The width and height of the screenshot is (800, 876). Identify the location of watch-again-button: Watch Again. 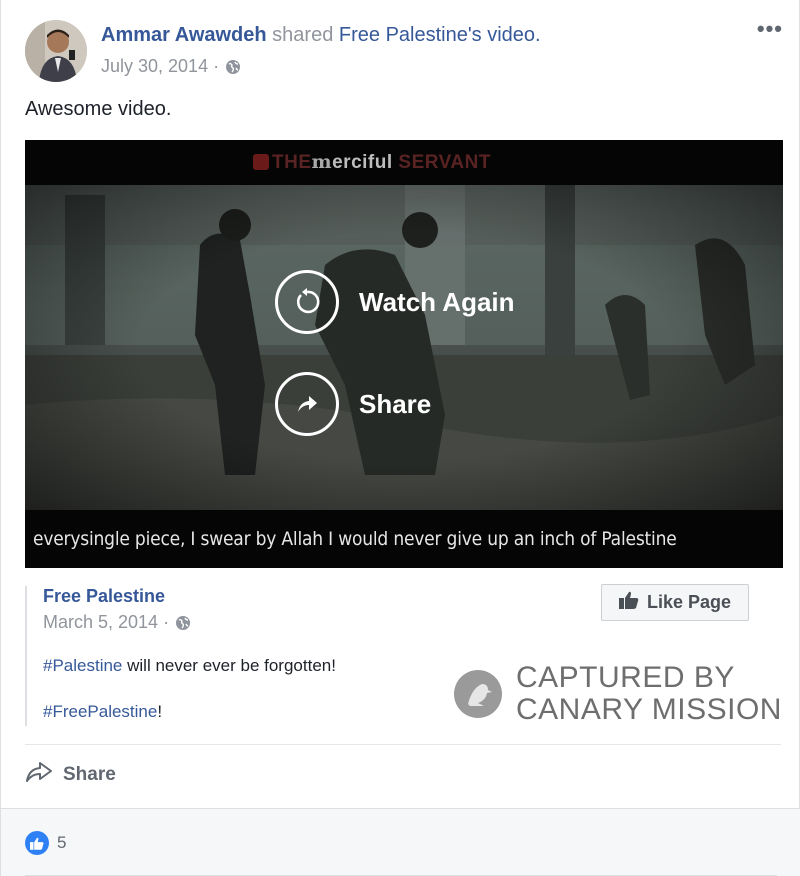
(395, 302).